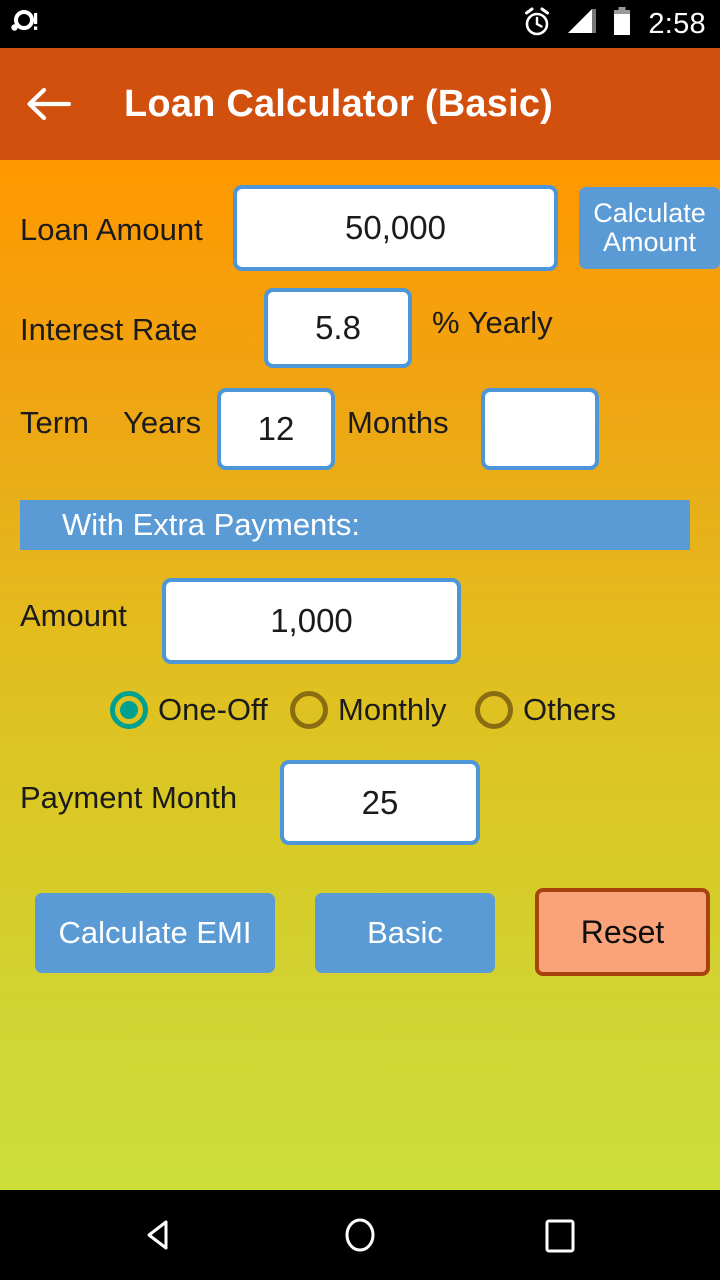 The width and height of the screenshot is (720, 1280). I want to click on calculate-amount-button: Calculate Amount, so click(649, 228).